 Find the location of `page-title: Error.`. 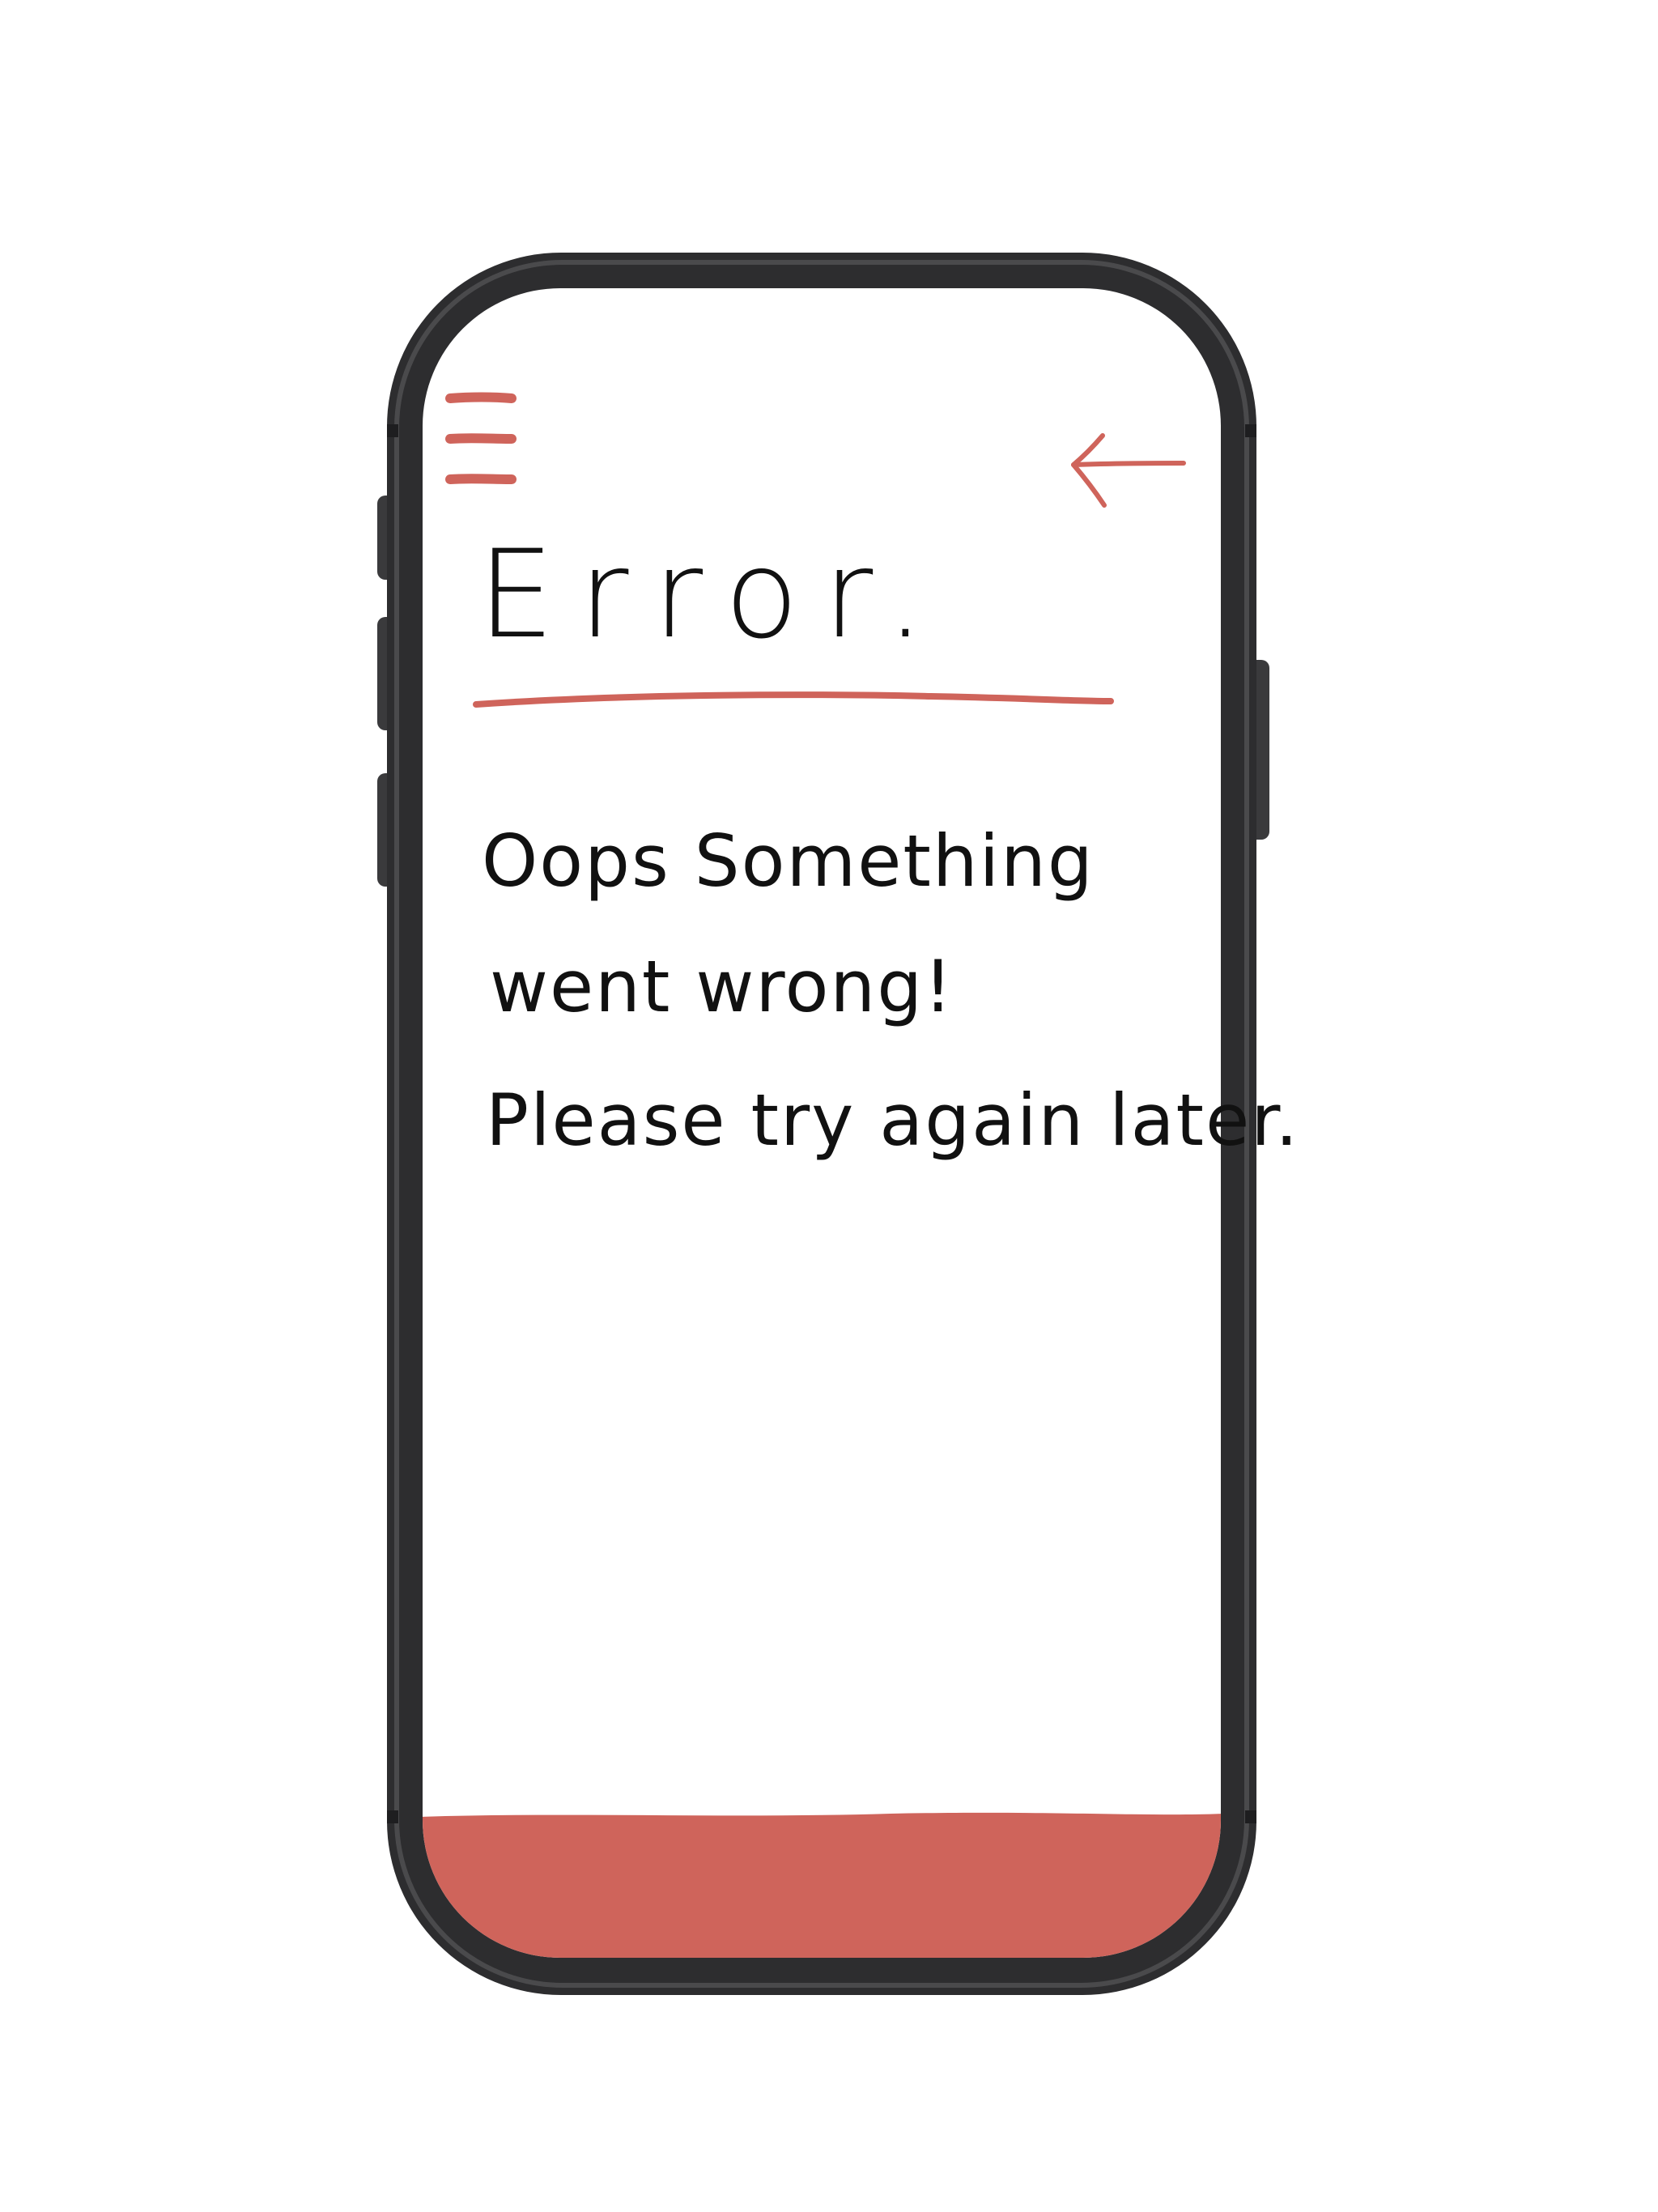

page-title: Error. is located at coordinates (714, 595).